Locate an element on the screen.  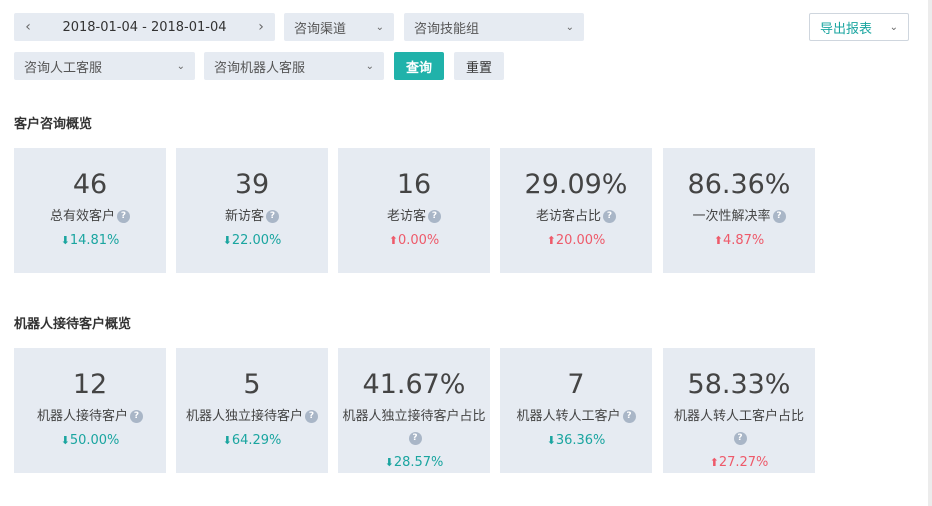
stat-label-text: 老访客 is located at coordinates (406, 216).